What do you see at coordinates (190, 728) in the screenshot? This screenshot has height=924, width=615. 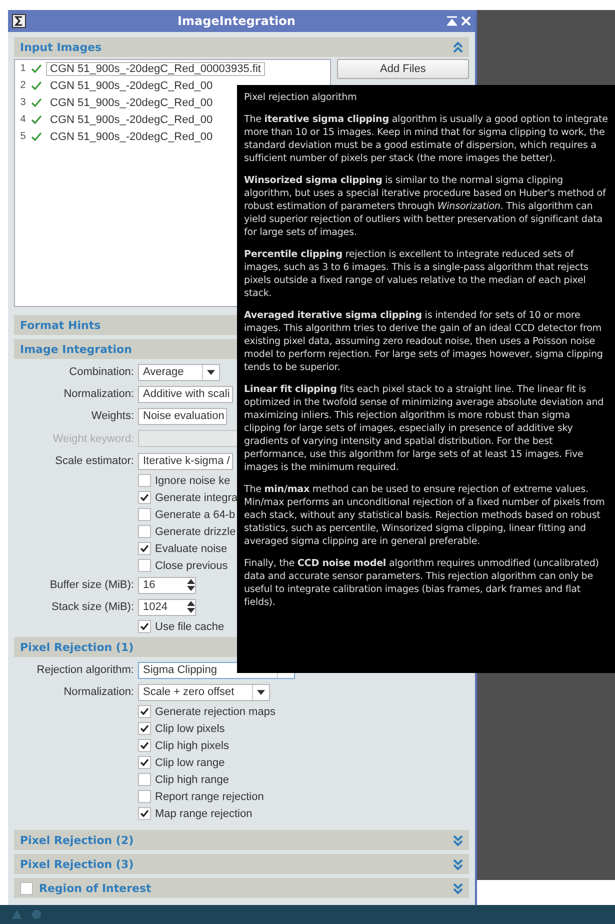 I see `checkbox-label: Clip low pixels` at bounding box center [190, 728].